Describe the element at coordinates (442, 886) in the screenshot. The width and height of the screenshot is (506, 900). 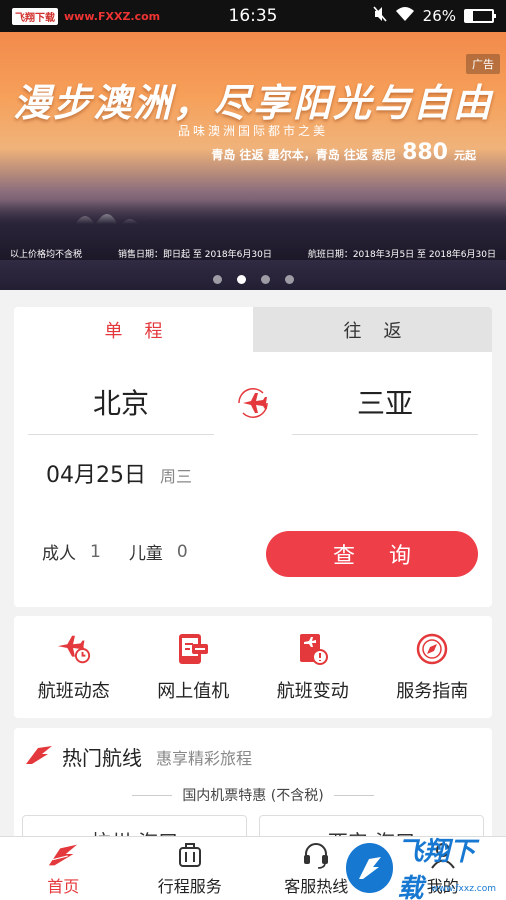
I see `nav-label: 我的` at that location.